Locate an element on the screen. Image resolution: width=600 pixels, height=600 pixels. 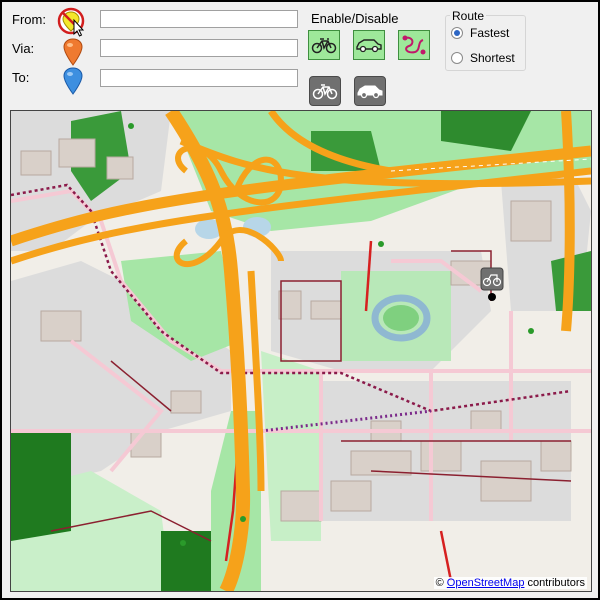
start-pin-icon is located at coordinates (71, 22).